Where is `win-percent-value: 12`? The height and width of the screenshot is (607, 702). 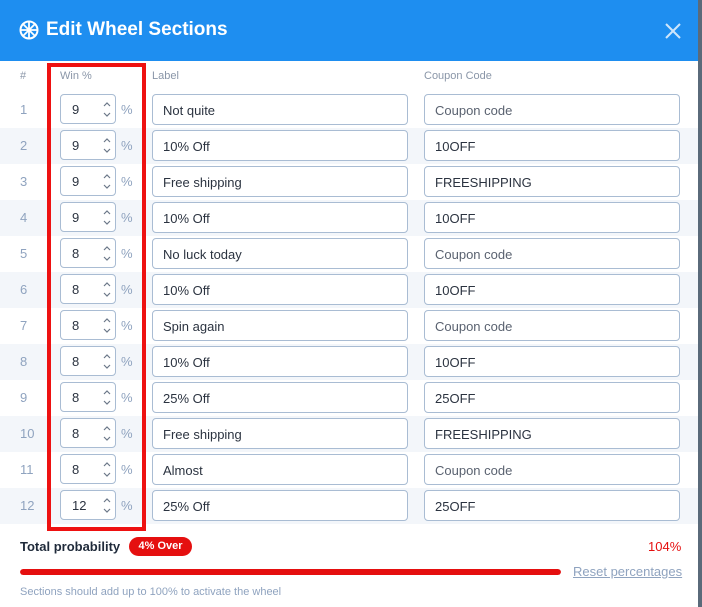 win-percent-value: 12 is located at coordinates (79, 505).